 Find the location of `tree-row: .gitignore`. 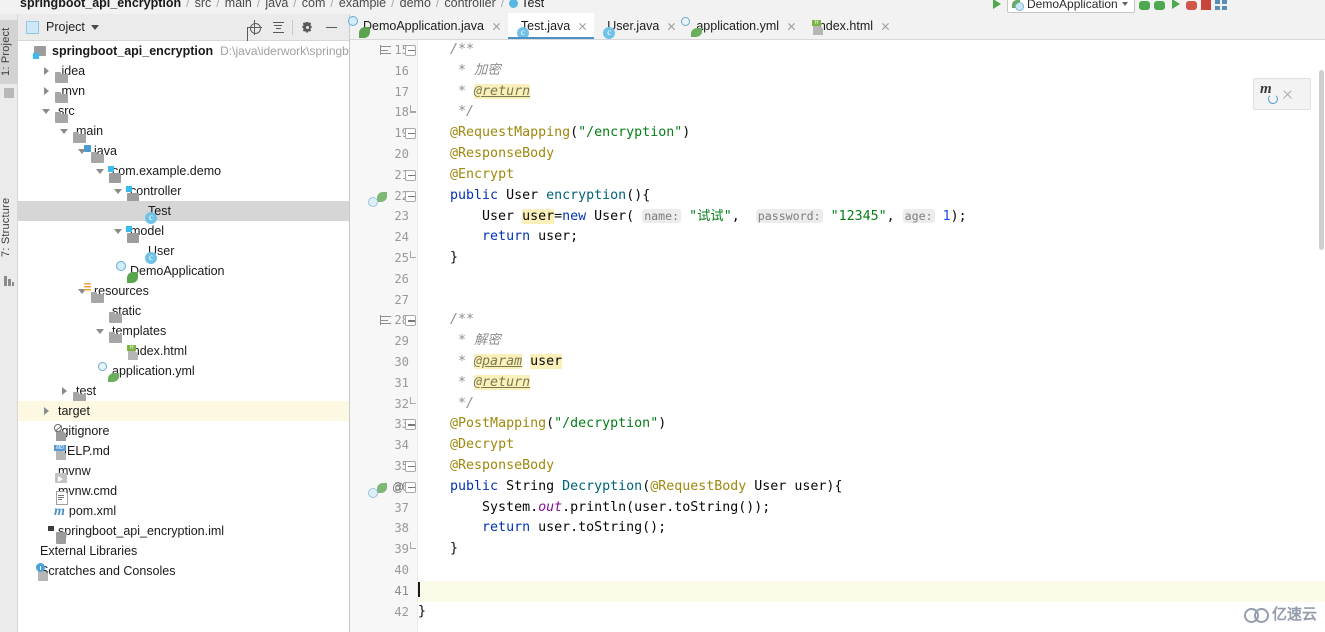

tree-row: .gitignore is located at coordinates (183, 431).